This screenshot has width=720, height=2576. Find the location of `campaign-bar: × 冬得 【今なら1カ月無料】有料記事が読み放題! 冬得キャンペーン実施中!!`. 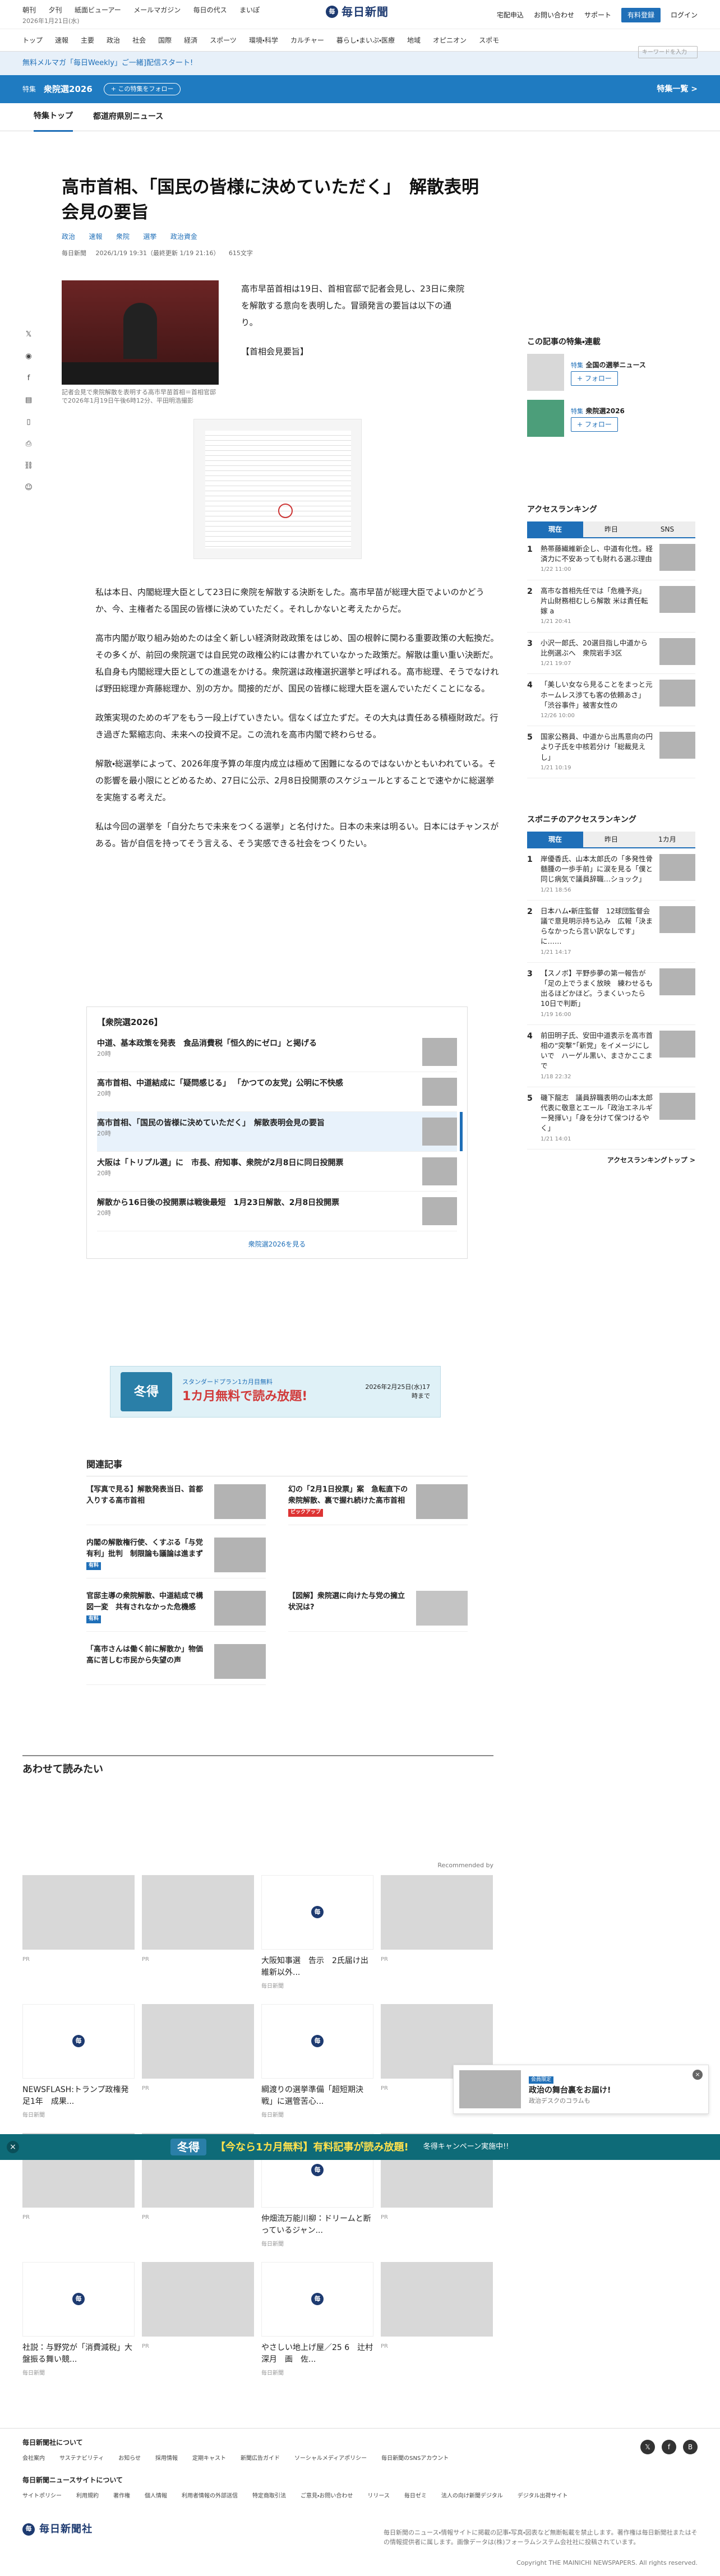

campaign-bar: × 冬得 【今なら1カ月無料】有料記事が読み放題! 冬得キャンペーン実施中!! is located at coordinates (360, 2147).